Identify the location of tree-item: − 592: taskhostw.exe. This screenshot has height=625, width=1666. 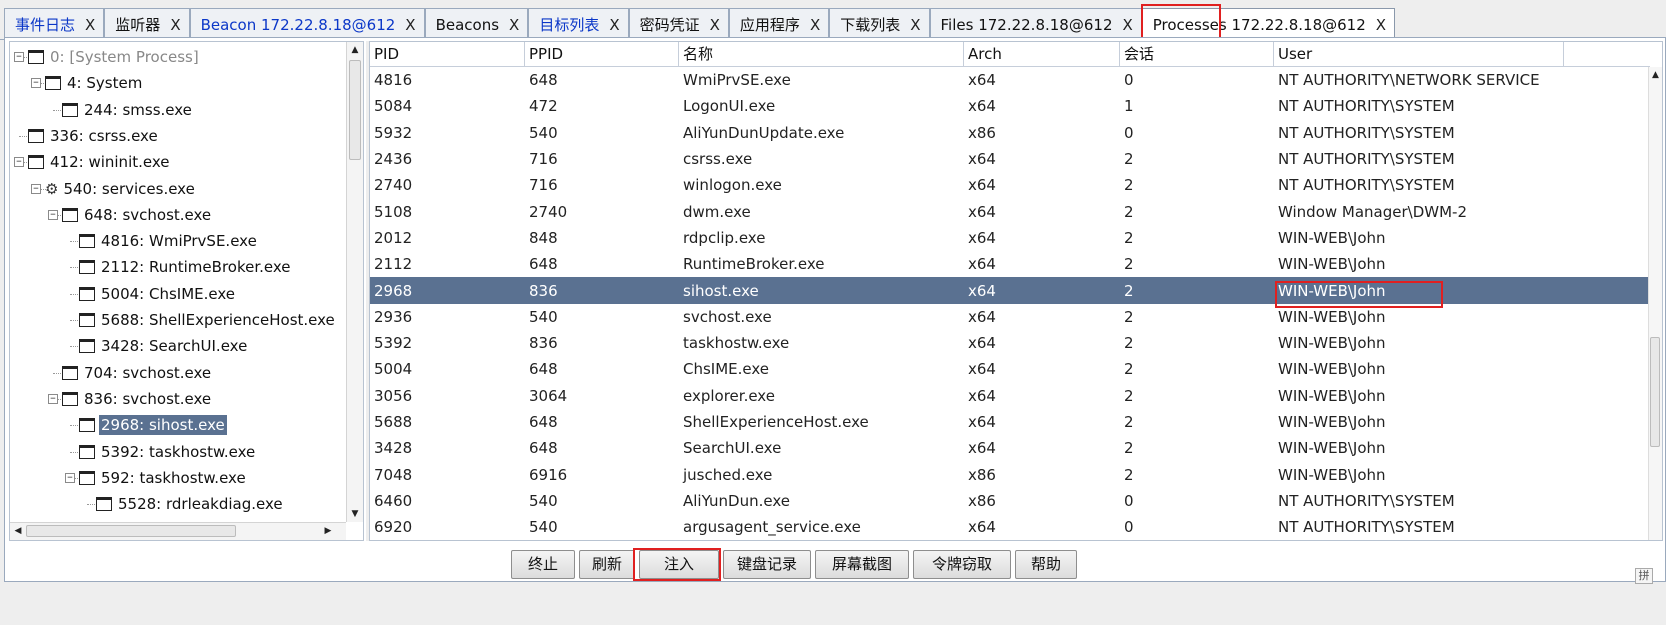
(178, 478).